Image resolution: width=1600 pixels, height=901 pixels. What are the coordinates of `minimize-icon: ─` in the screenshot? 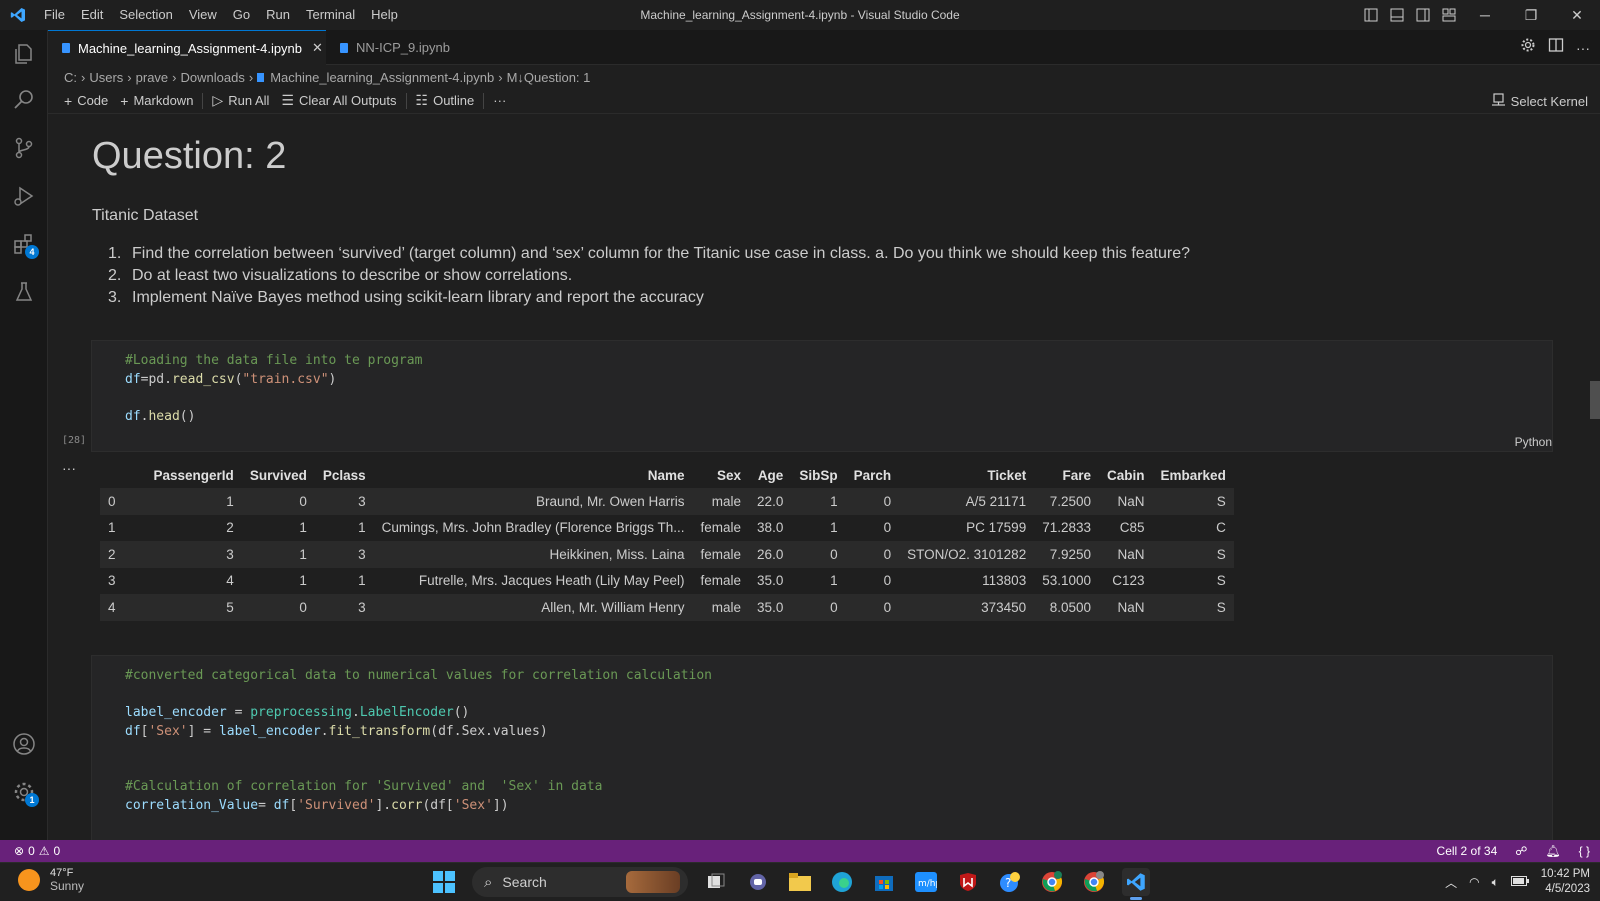 It's located at (1485, 15).